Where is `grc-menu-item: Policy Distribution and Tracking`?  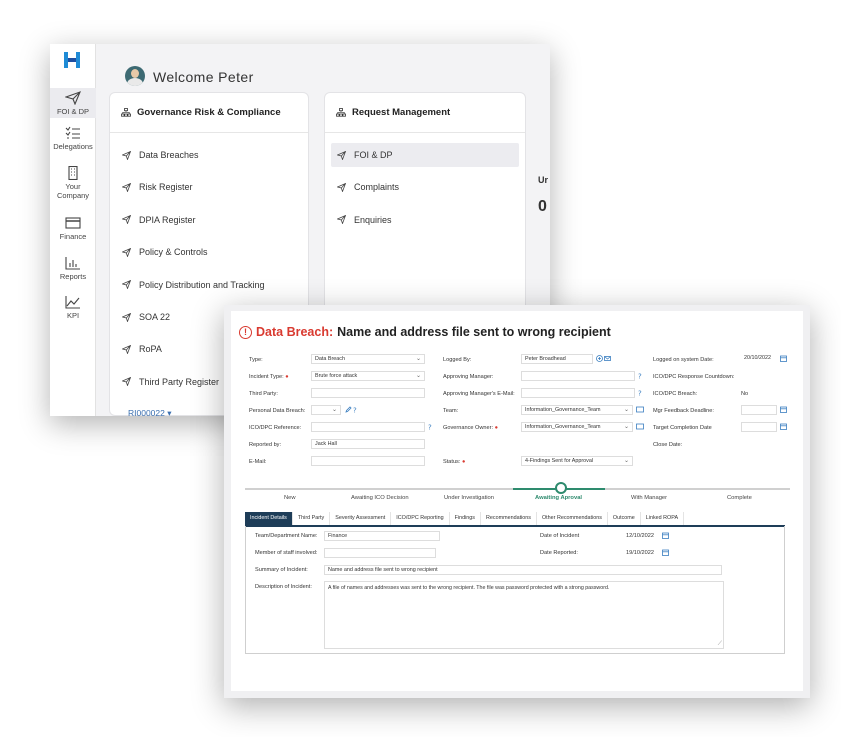
grc-menu-item: Policy Distribution and Tracking is located at coordinates (190, 285).